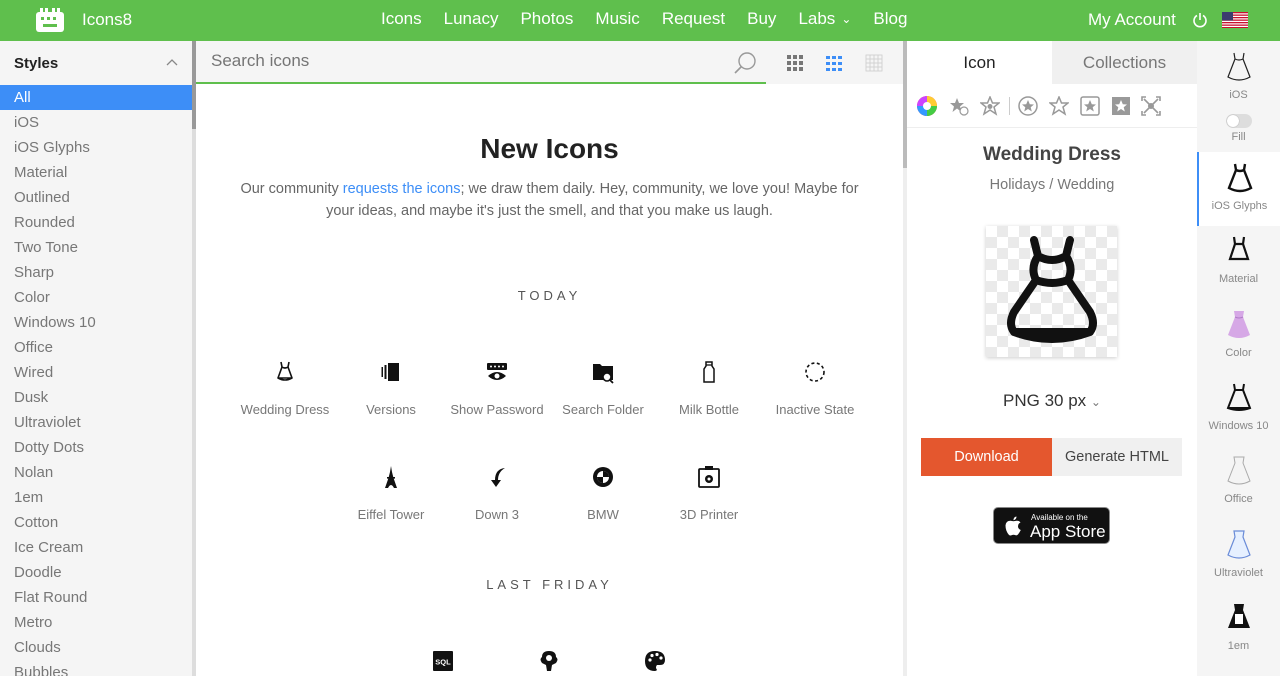 Image resolution: width=1280 pixels, height=676 pixels. Describe the element at coordinates (824, 19) in the screenshot. I see `nav-labs: Labs ⌄` at that location.